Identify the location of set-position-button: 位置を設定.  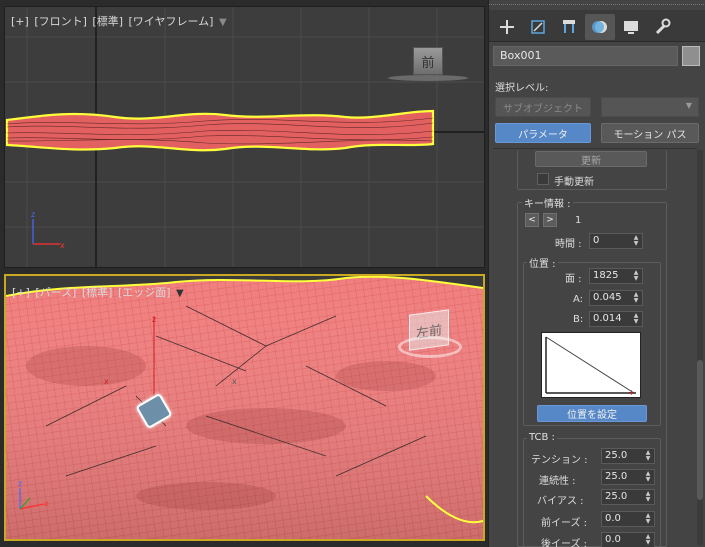
(592, 413).